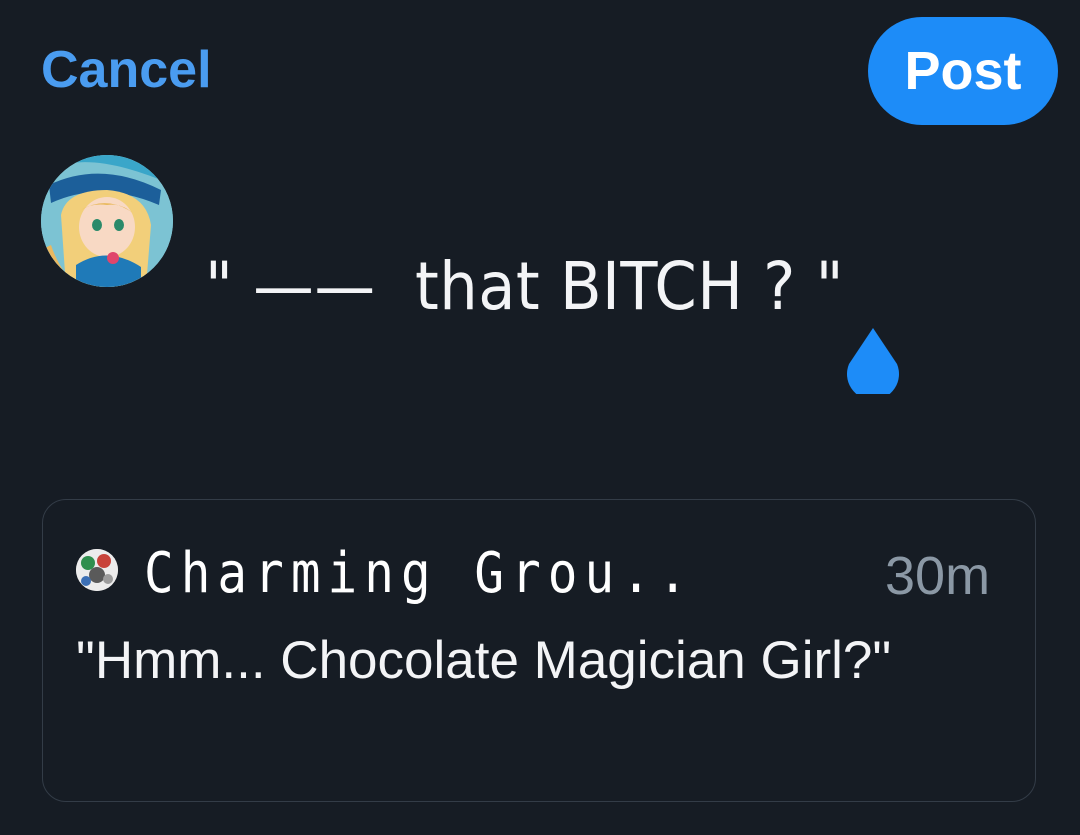 This screenshot has height=835, width=1080. What do you see at coordinates (873, 363) in the screenshot?
I see `text-cursor-handle` at bounding box center [873, 363].